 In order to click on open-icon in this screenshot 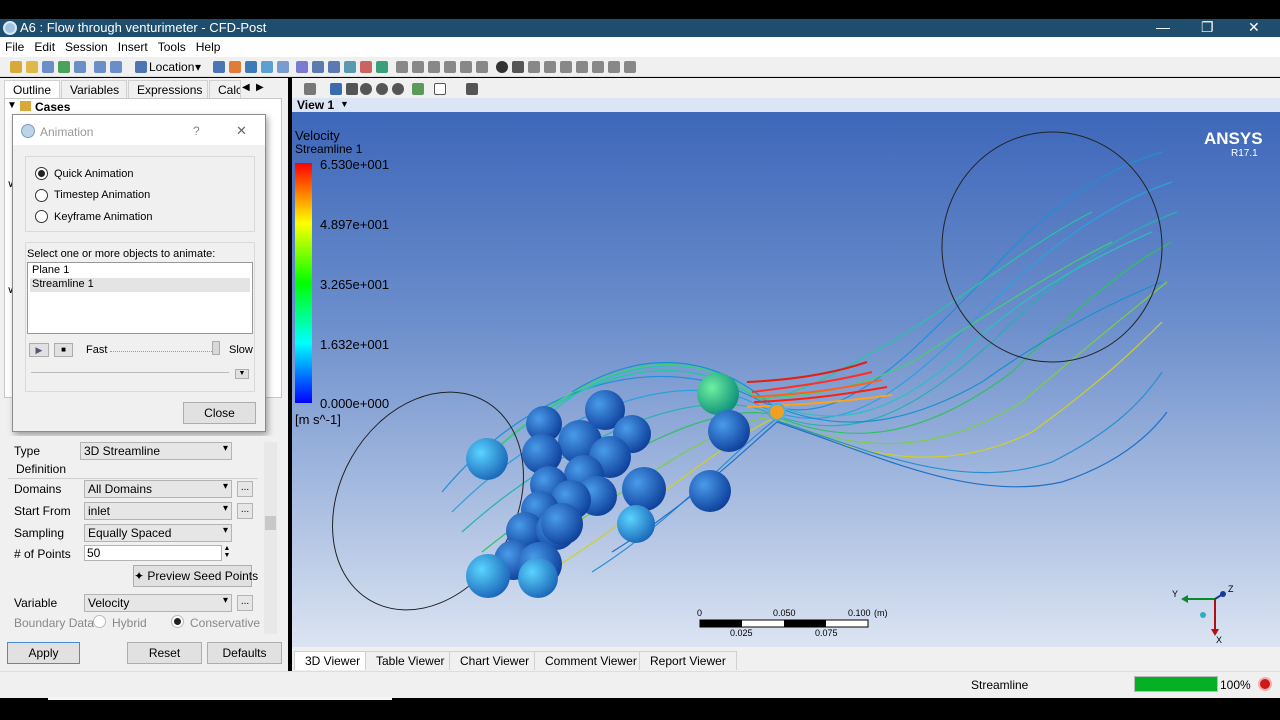, I will do `click(32, 67)`.